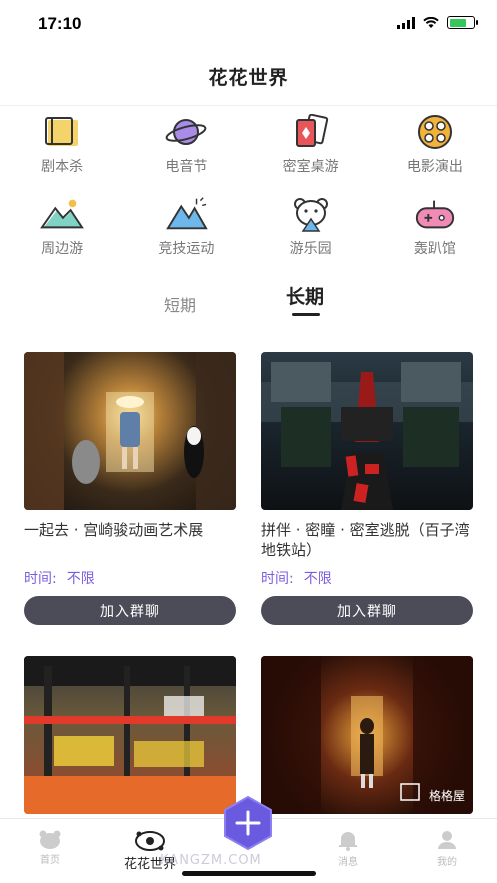 Image resolution: width=497 pixels, height=883 pixels. I want to click on tab-long-term: 长期, so click(305, 295).